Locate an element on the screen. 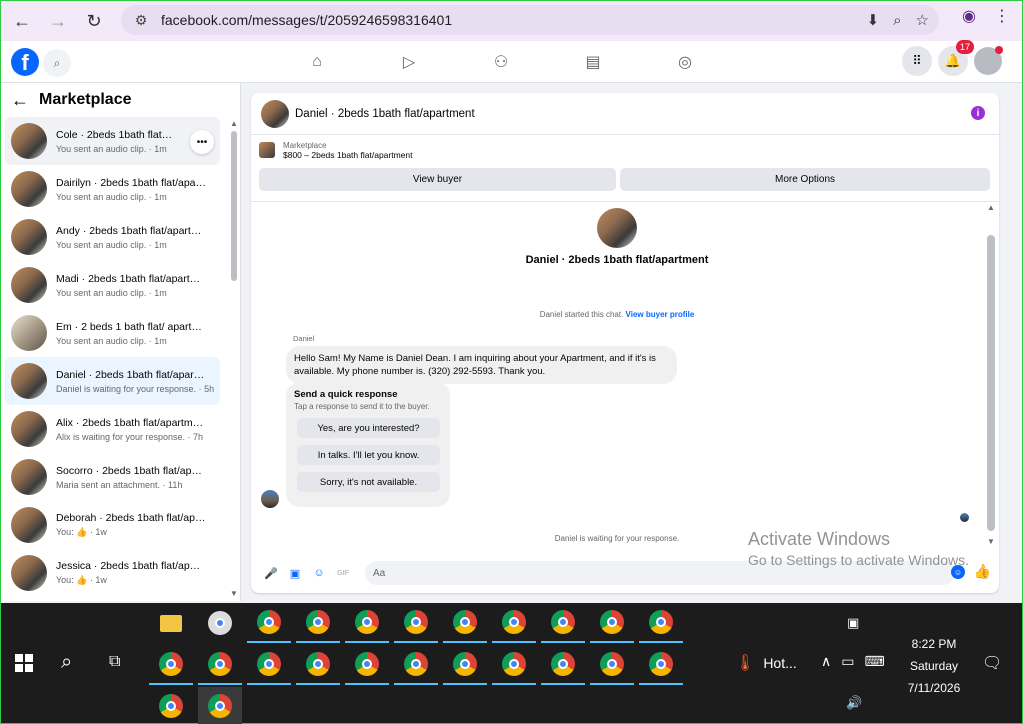 The image size is (1023, 724). clock-day: Saturday is located at coordinates (934, 666).